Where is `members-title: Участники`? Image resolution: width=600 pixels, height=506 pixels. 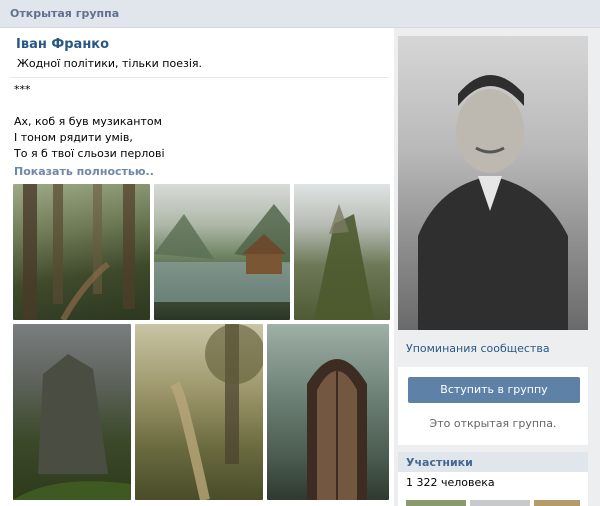 members-title: Участники is located at coordinates (439, 462).